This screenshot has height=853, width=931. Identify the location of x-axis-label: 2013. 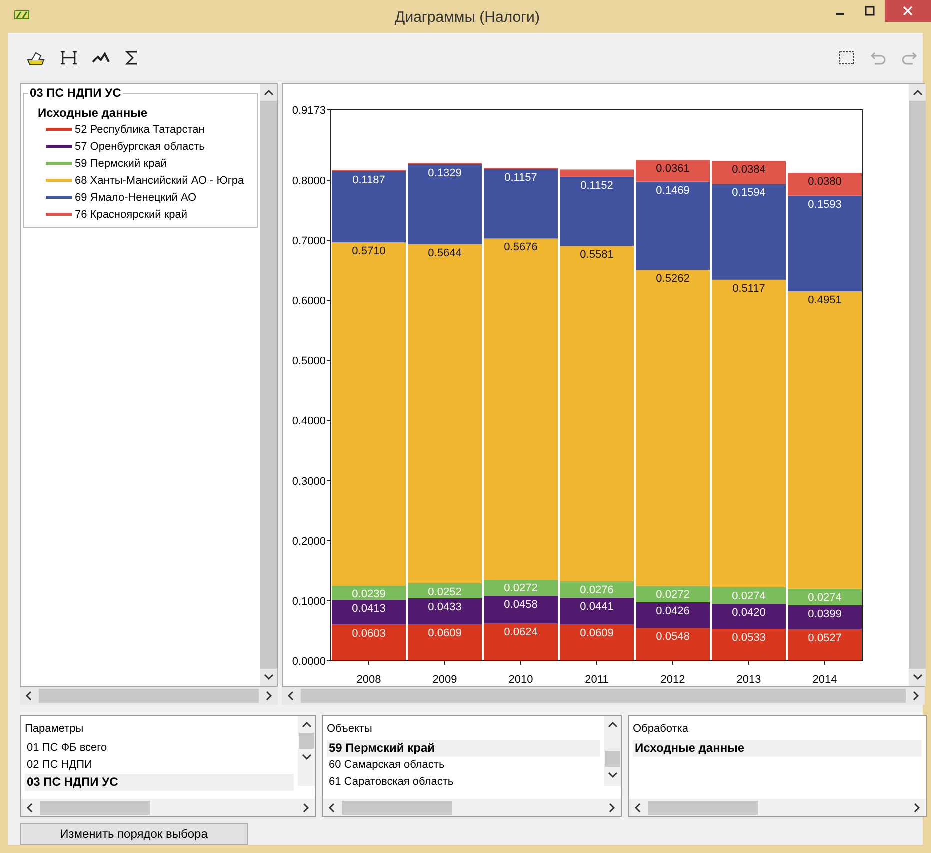
(749, 680).